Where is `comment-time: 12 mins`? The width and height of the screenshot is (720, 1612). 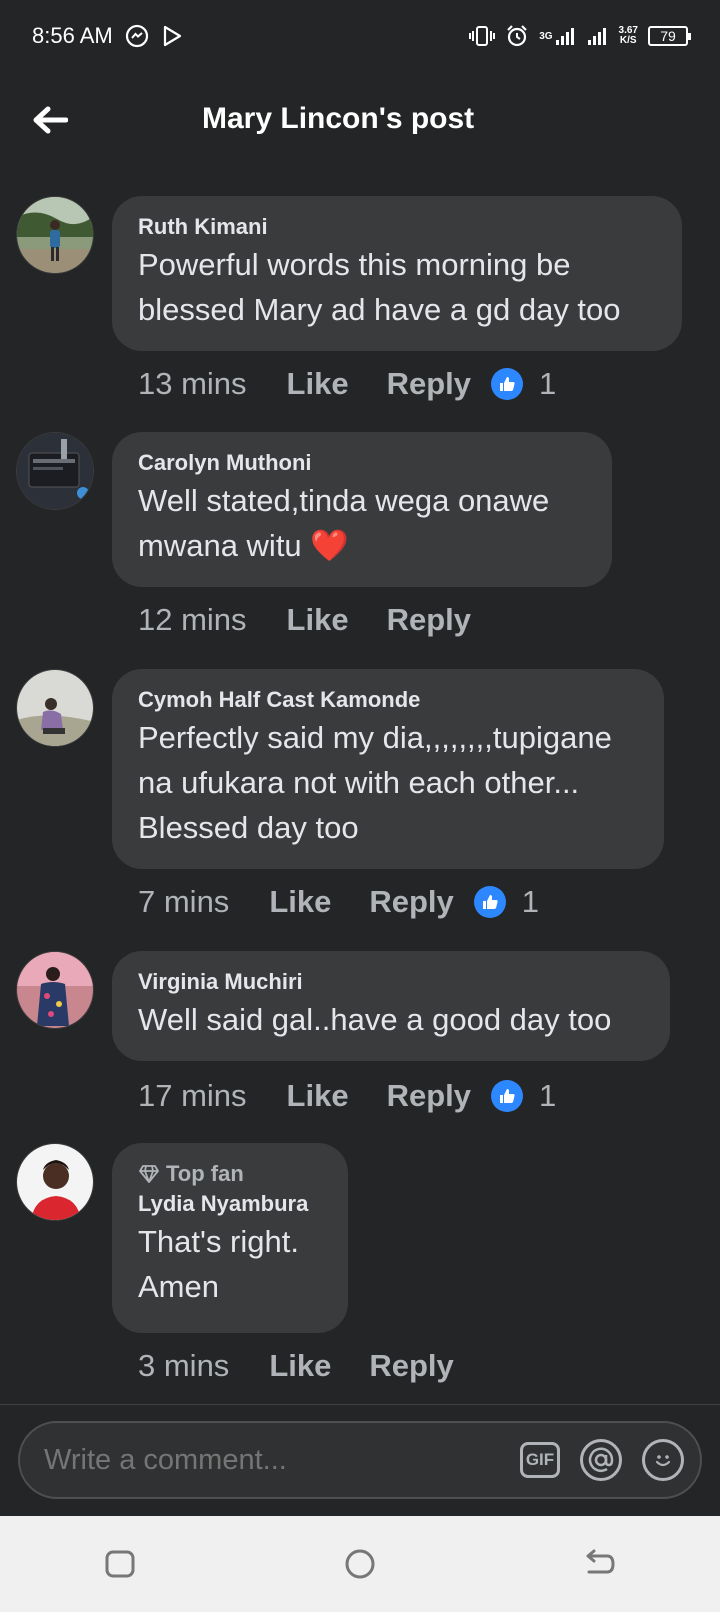
comment-time: 12 mins is located at coordinates (192, 619).